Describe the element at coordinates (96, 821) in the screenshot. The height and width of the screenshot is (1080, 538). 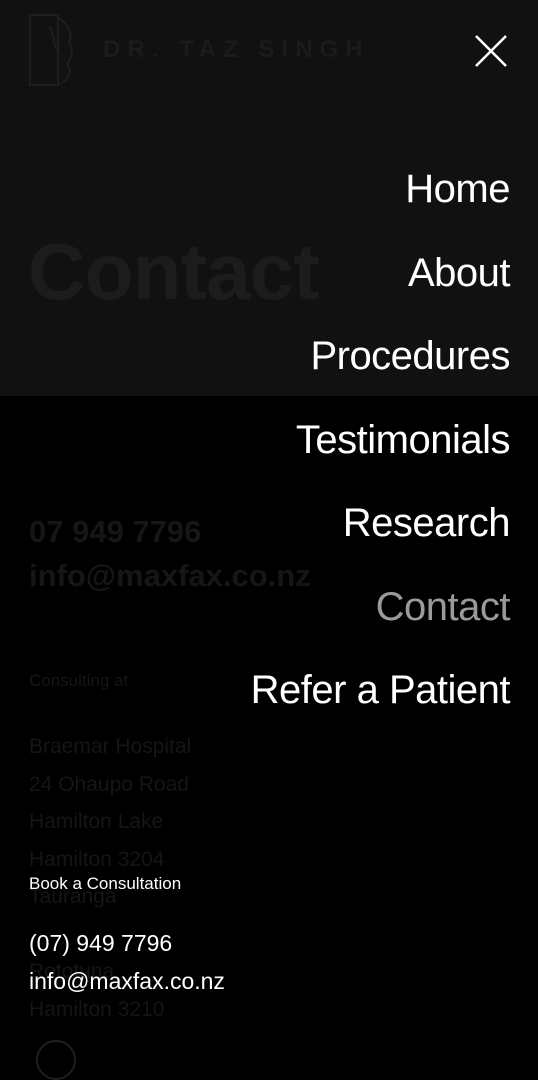
I see `address-line: Hamilton Lake` at that location.